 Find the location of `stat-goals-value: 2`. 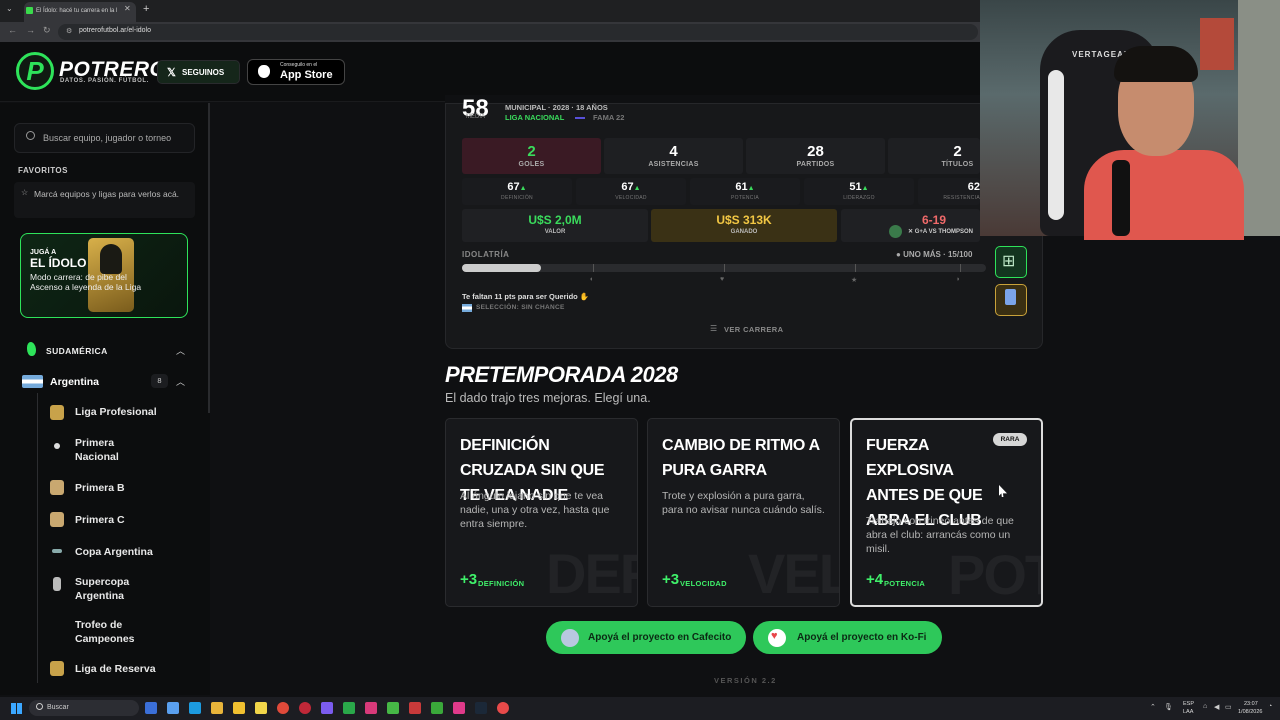

stat-goals-value: 2 is located at coordinates (531, 151).